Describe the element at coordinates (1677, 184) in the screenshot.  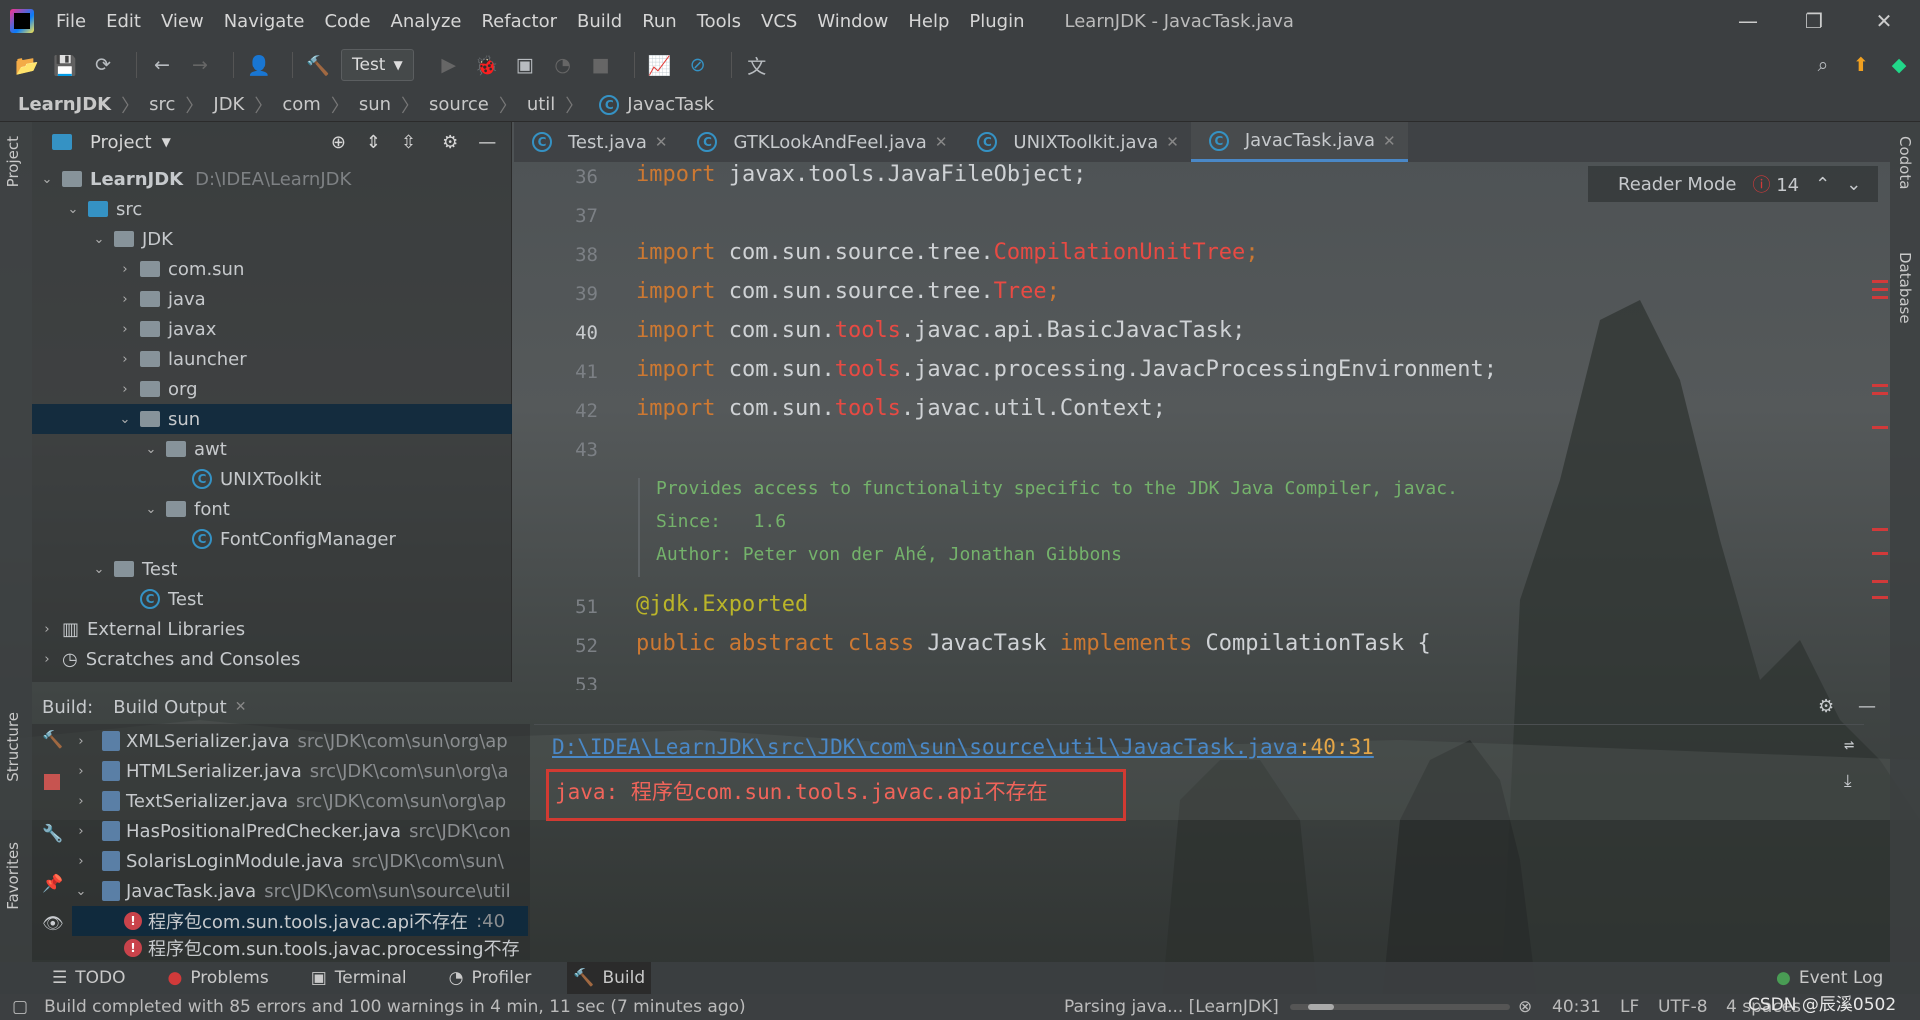
I see `reader-mode-button: Reader Mode` at that location.